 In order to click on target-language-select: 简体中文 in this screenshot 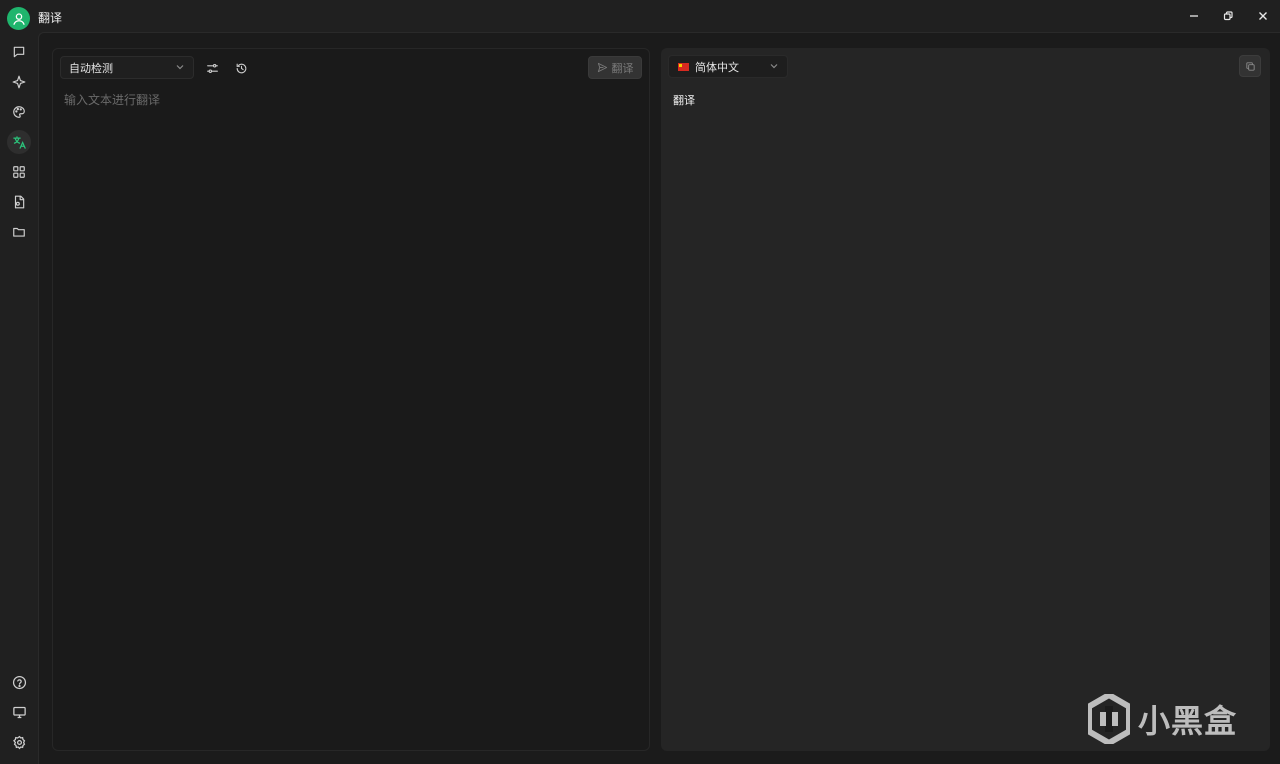, I will do `click(728, 66)`.